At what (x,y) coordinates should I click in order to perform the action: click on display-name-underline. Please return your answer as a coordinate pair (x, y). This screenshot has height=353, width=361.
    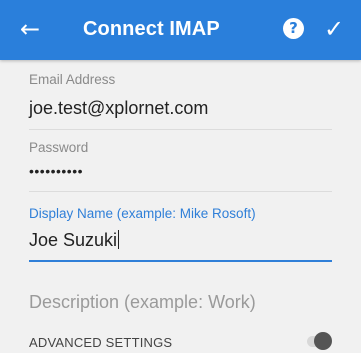
    Looking at the image, I should click on (180, 261).